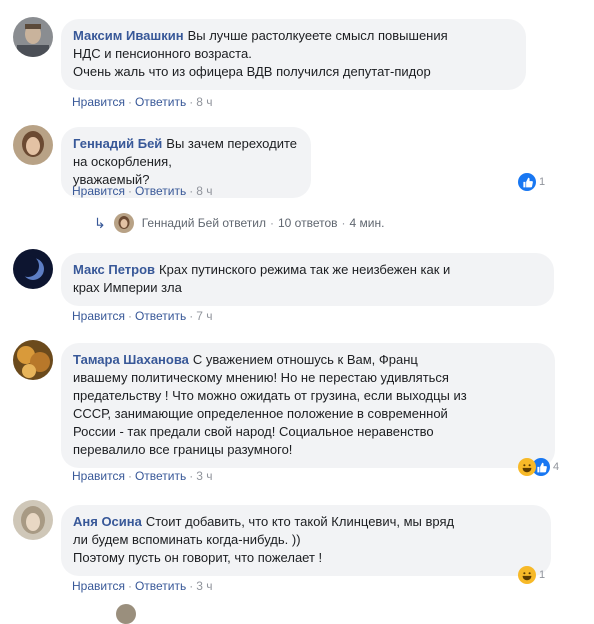 This screenshot has width=594, height=624. Describe the element at coordinates (162, 53) in the screenshot. I see `comment-text-line: НДС и пенсионного возраста.` at that location.